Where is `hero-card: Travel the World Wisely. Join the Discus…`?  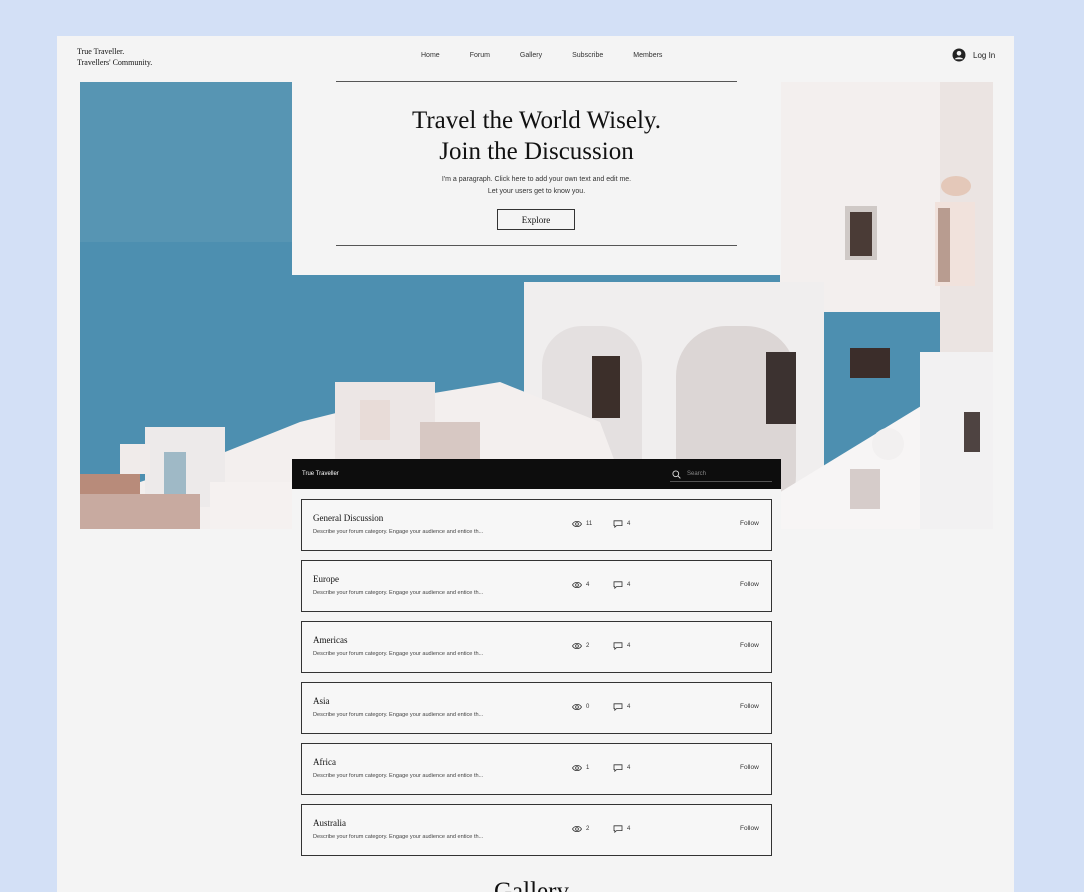
hero-card: Travel the World Wisely. Join the Discus… is located at coordinates (536, 178).